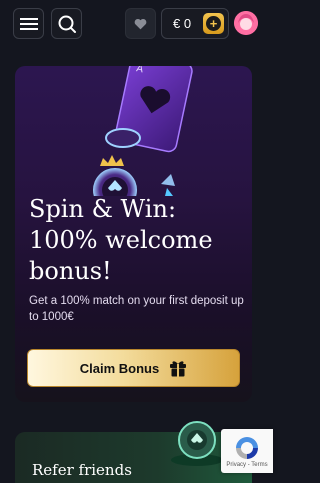  Describe the element at coordinates (246, 465) in the screenshot. I see `recaptcha-footer: Privacy - Terms` at that location.